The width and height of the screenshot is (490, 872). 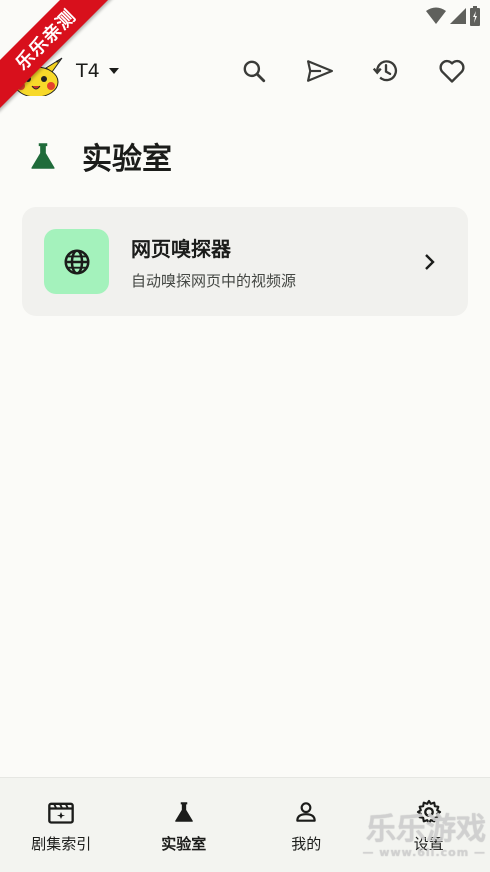 What do you see at coordinates (43, 156) in the screenshot?
I see `flask-icon` at bounding box center [43, 156].